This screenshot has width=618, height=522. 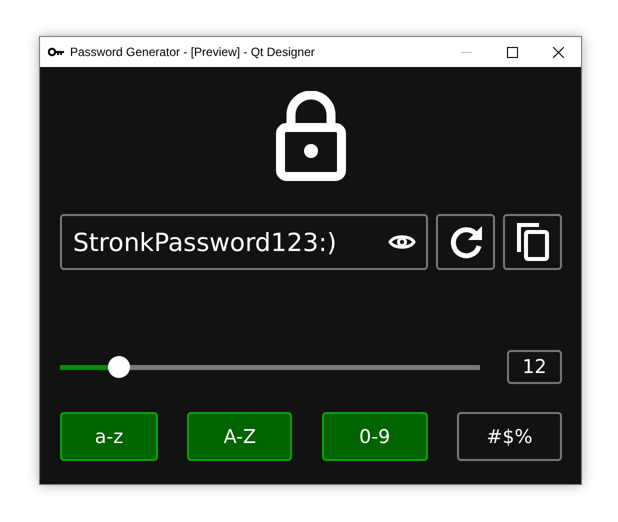 What do you see at coordinates (534, 367) in the screenshot?
I see `length-spinbox: 12` at bounding box center [534, 367].